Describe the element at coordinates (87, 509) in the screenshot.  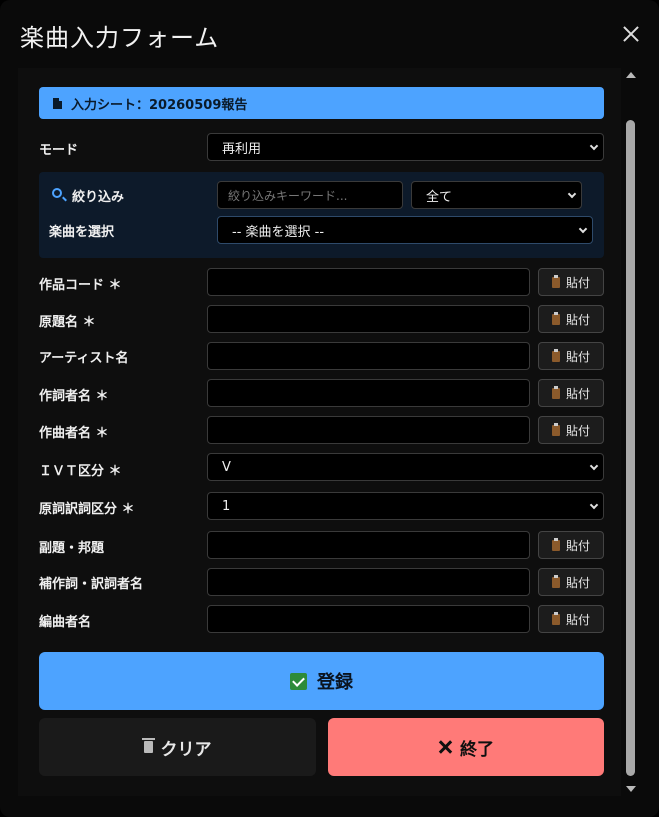
I see `orig-trans-label: 原詞訳詞区分 ＊` at that location.